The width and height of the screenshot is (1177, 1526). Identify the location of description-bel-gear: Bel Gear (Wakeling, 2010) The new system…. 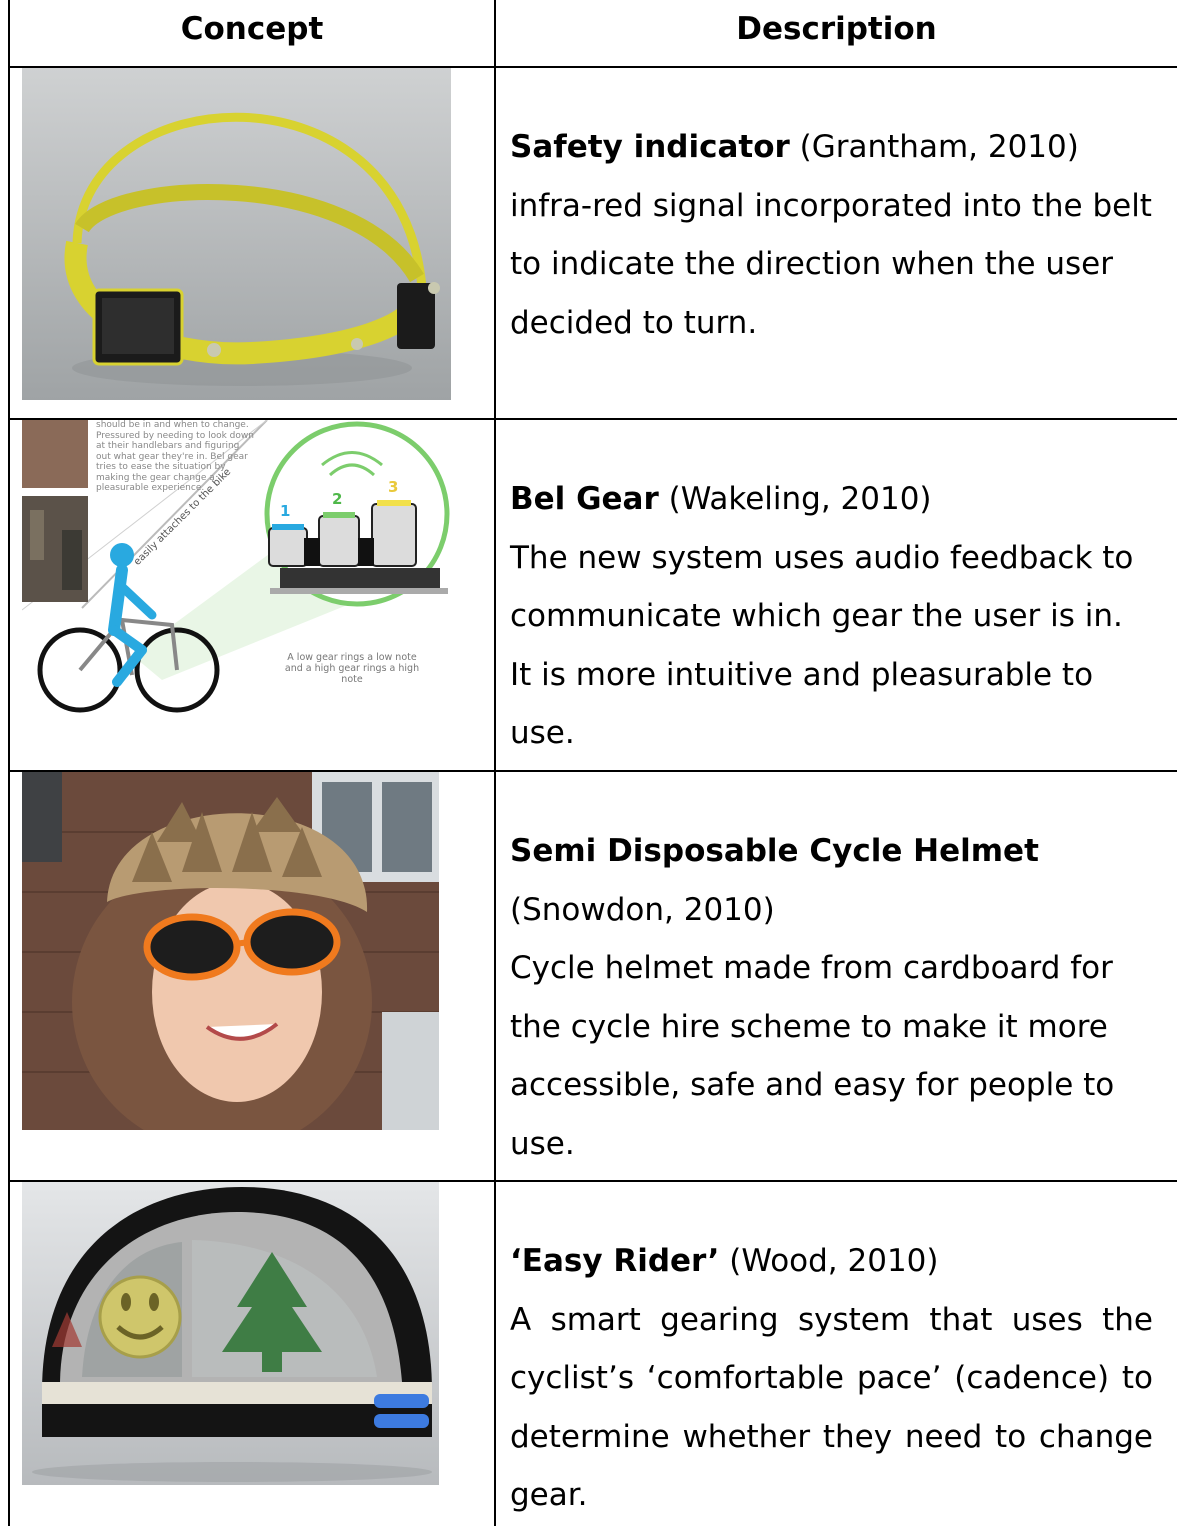
(831, 616).